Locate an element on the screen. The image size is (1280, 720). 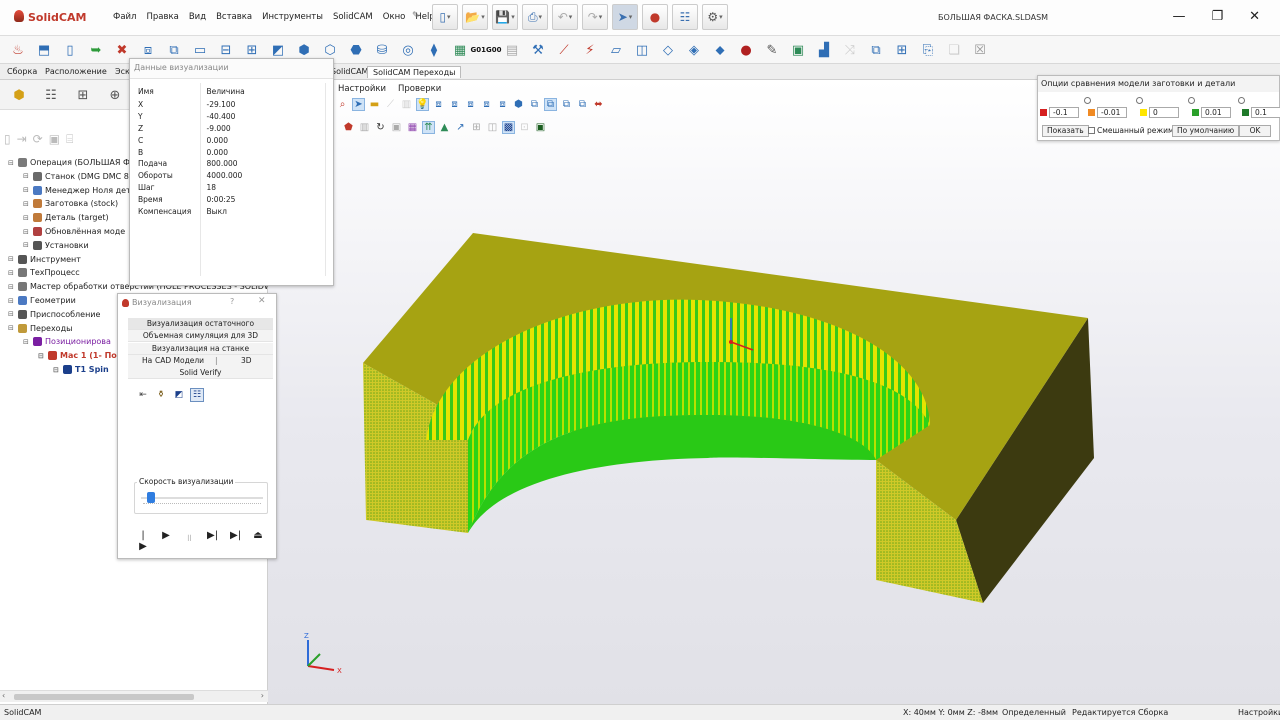
exit-sim-icon: ⇤ is located at coordinates (143, 395).